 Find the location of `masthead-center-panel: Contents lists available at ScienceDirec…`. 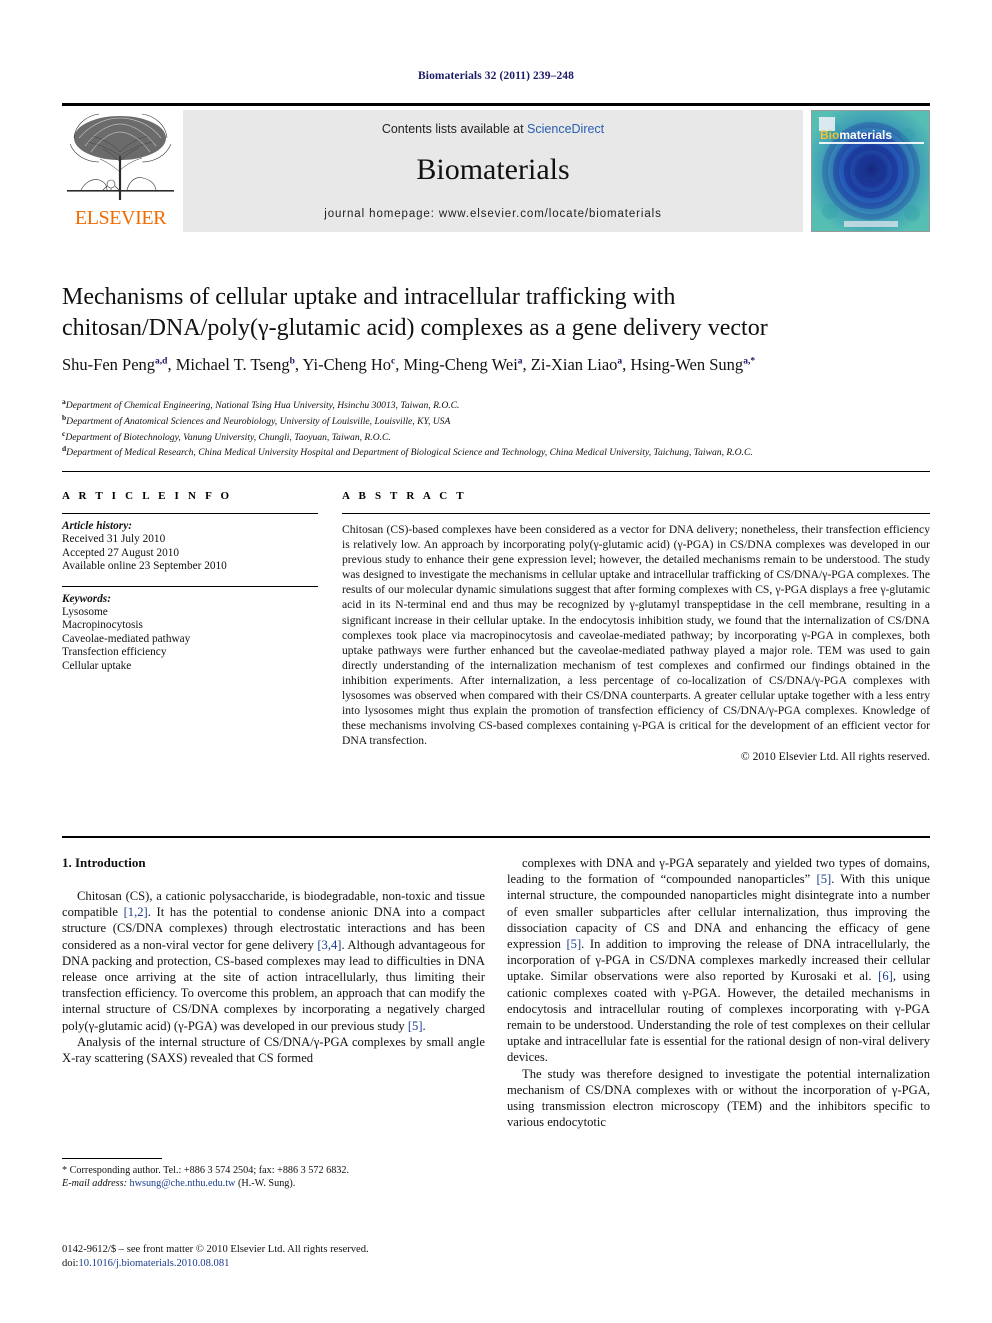

masthead-center-panel: Contents lists available at ScienceDirec… is located at coordinates (493, 171).